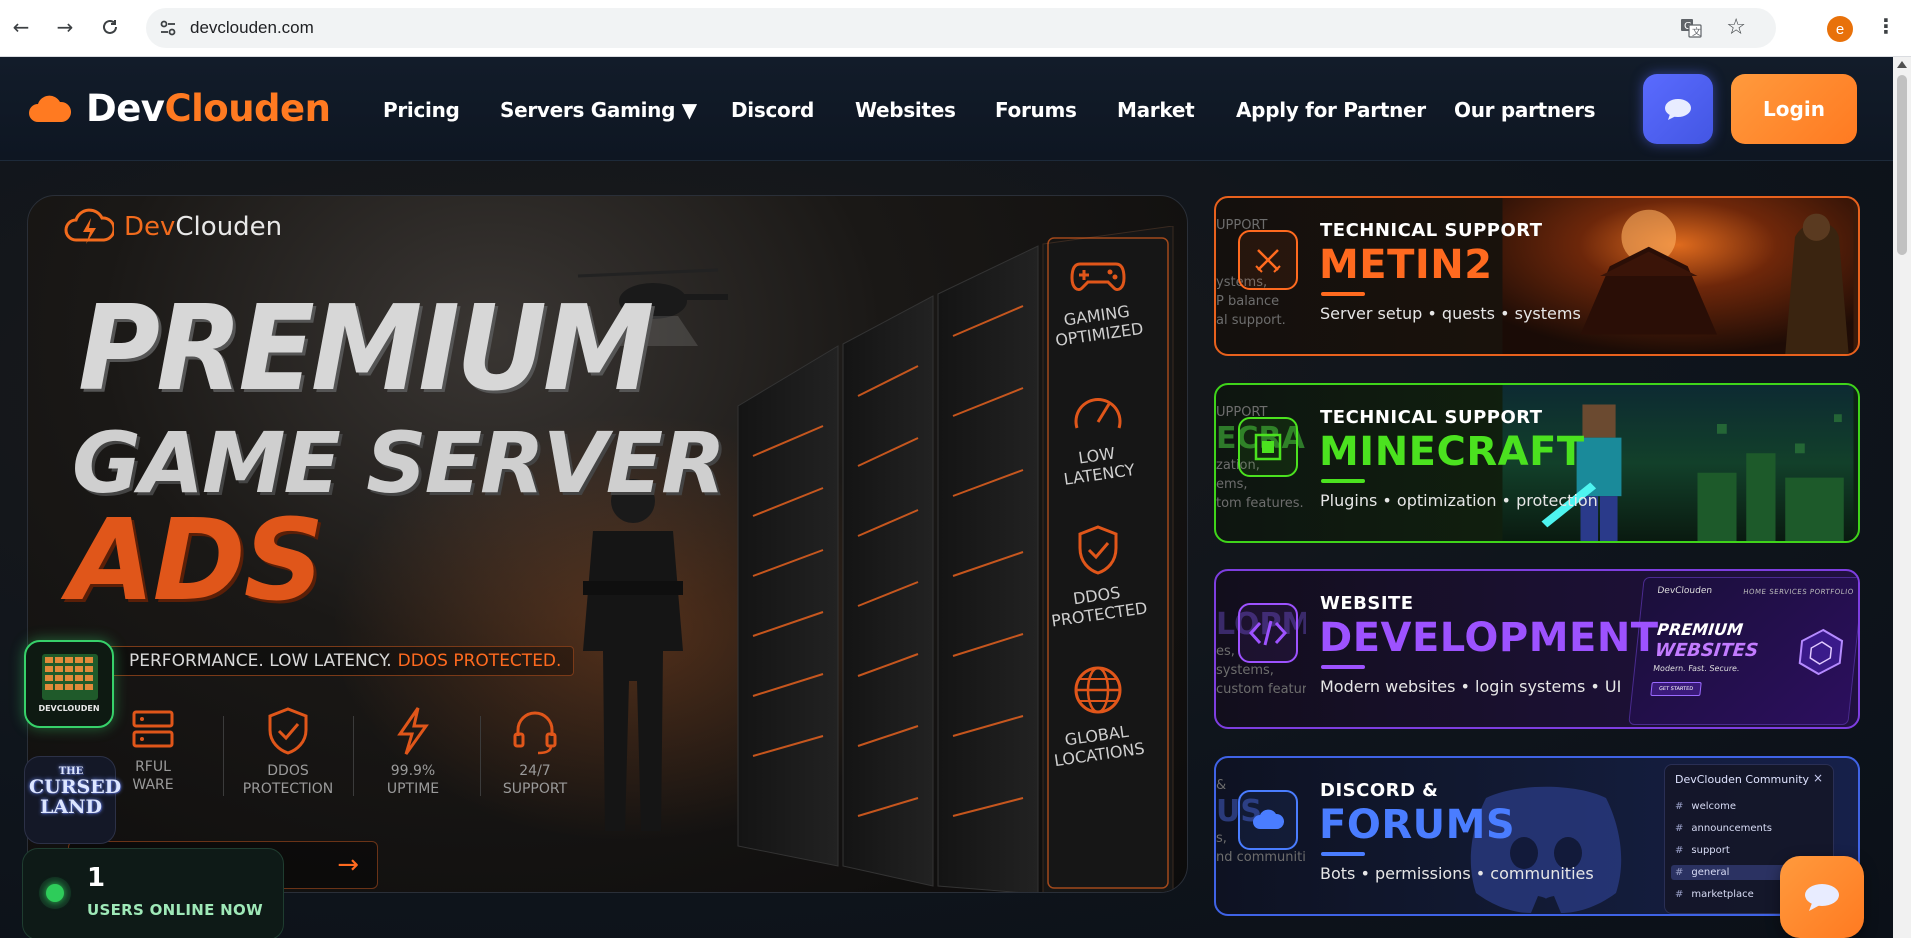 The width and height of the screenshot is (1911, 938). Describe the element at coordinates (1098, 303) in the screenshot. I see `badge-gaming-optimized: GAMING OPTIMIZED` at that location.